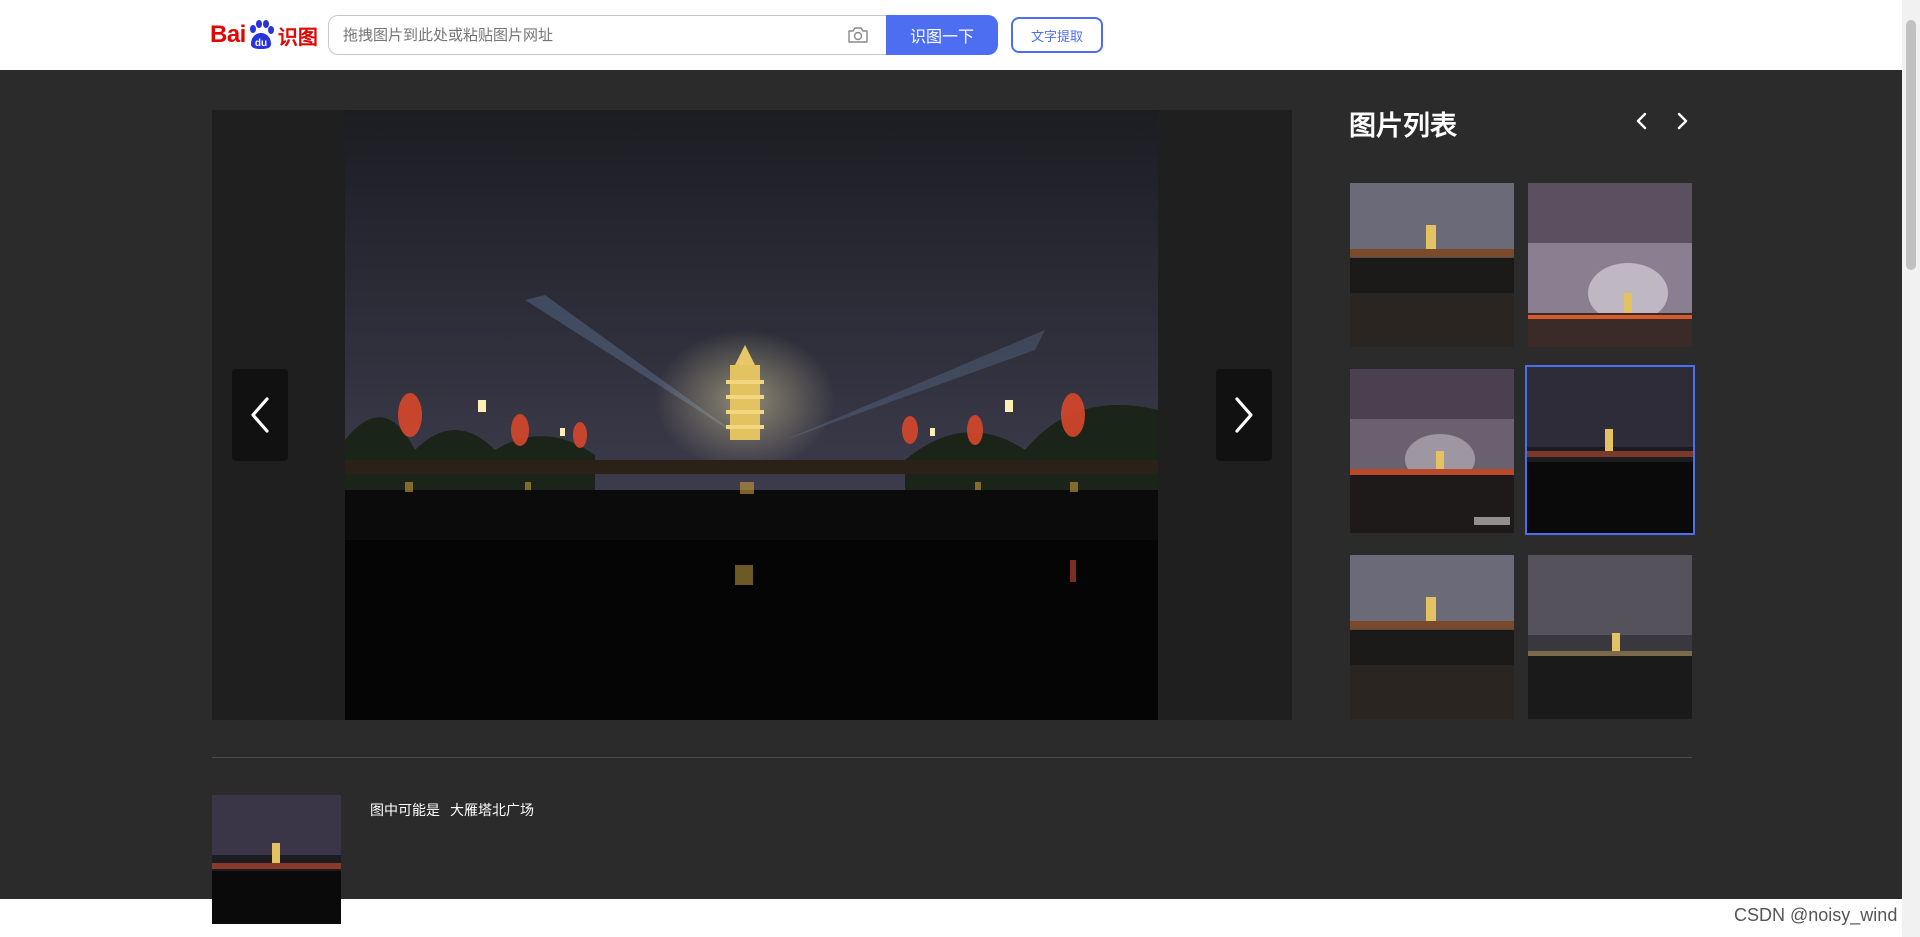  I want to click on search-button: 识图一下, so click(942, 35).